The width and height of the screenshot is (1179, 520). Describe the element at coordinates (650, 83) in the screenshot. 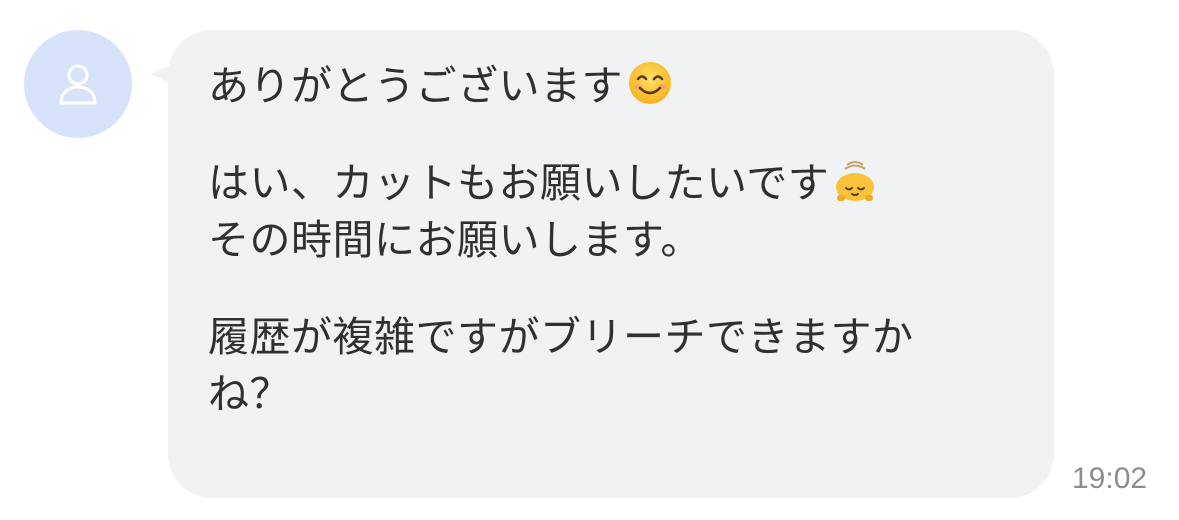

I see `smiling-face-emoji-icon` at that location.